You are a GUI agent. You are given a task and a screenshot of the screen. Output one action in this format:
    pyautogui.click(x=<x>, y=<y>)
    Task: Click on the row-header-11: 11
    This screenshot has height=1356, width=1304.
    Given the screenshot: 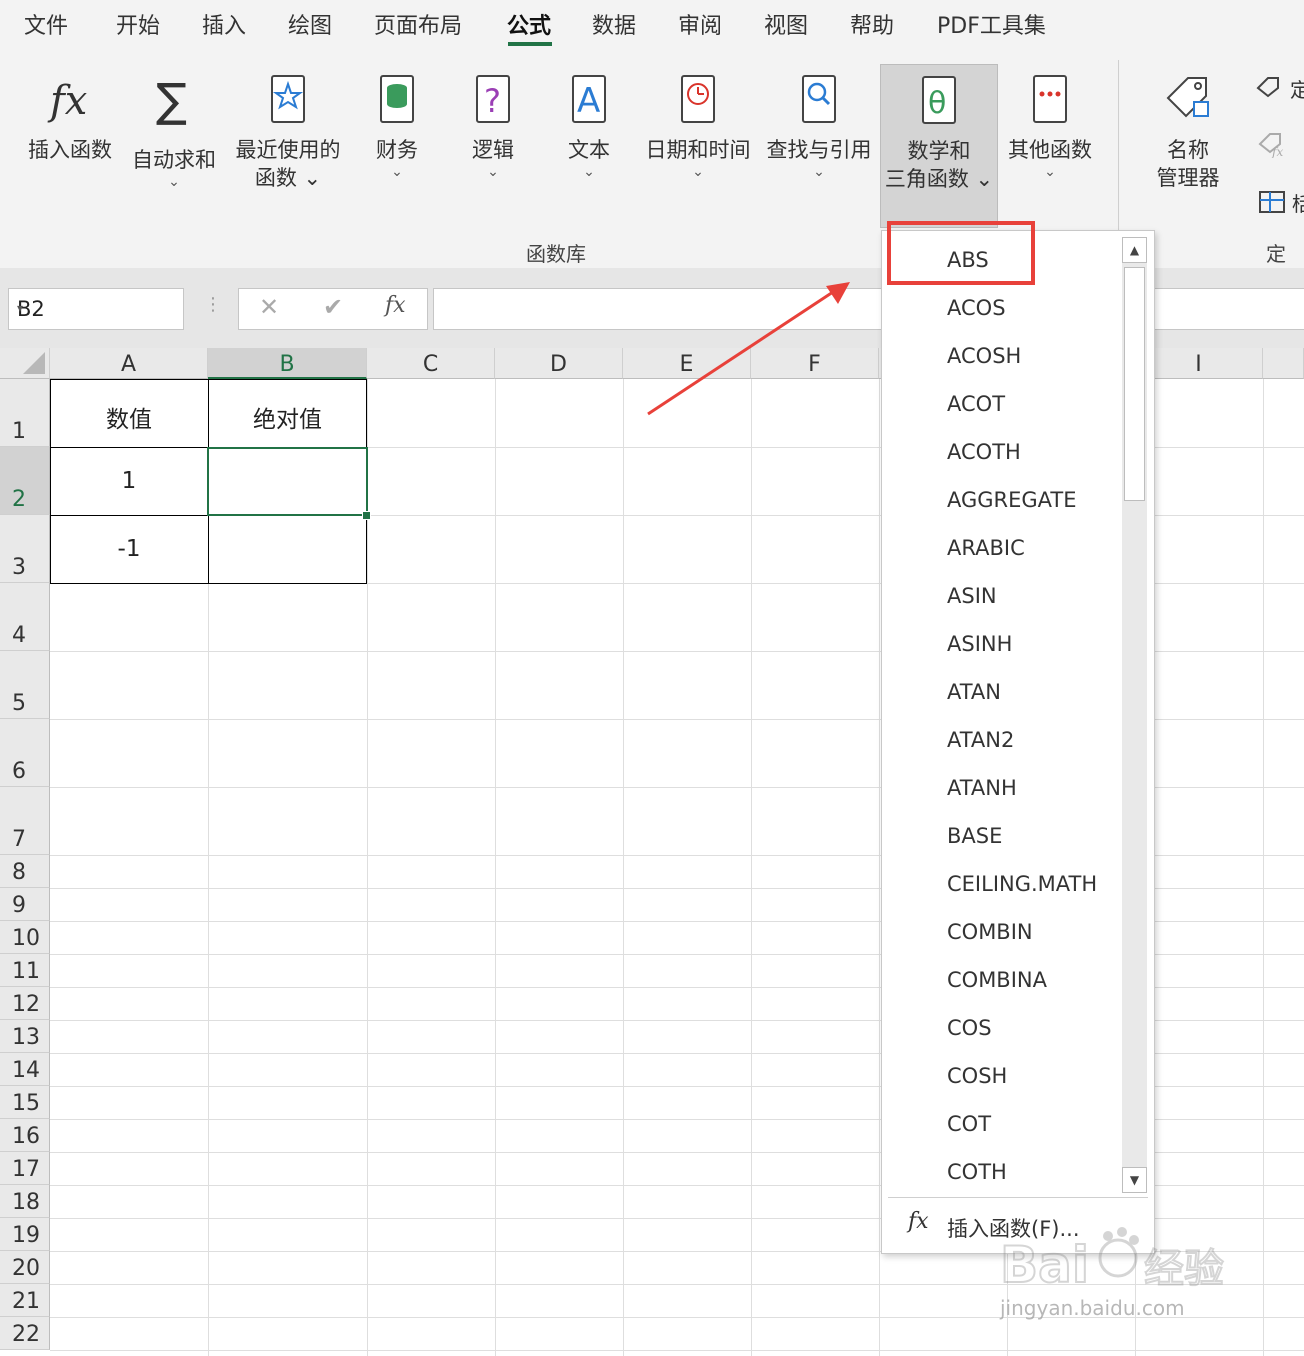 What is the action you would take?
    pyautogui.click(x=25, y=970)
    